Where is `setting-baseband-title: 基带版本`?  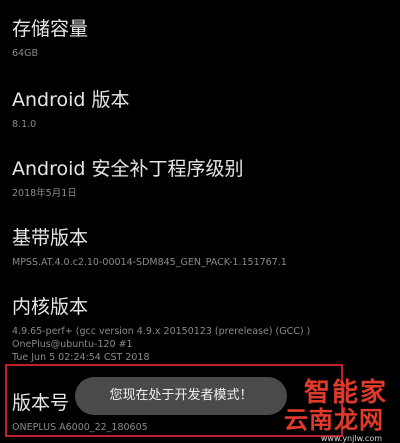 setting-baseband-title: 基带版本 is located at coordinates (50, 238).